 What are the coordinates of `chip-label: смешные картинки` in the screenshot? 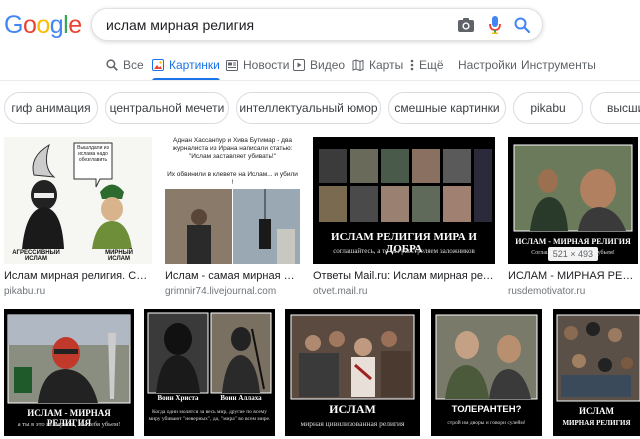 It's located at (447, 108).